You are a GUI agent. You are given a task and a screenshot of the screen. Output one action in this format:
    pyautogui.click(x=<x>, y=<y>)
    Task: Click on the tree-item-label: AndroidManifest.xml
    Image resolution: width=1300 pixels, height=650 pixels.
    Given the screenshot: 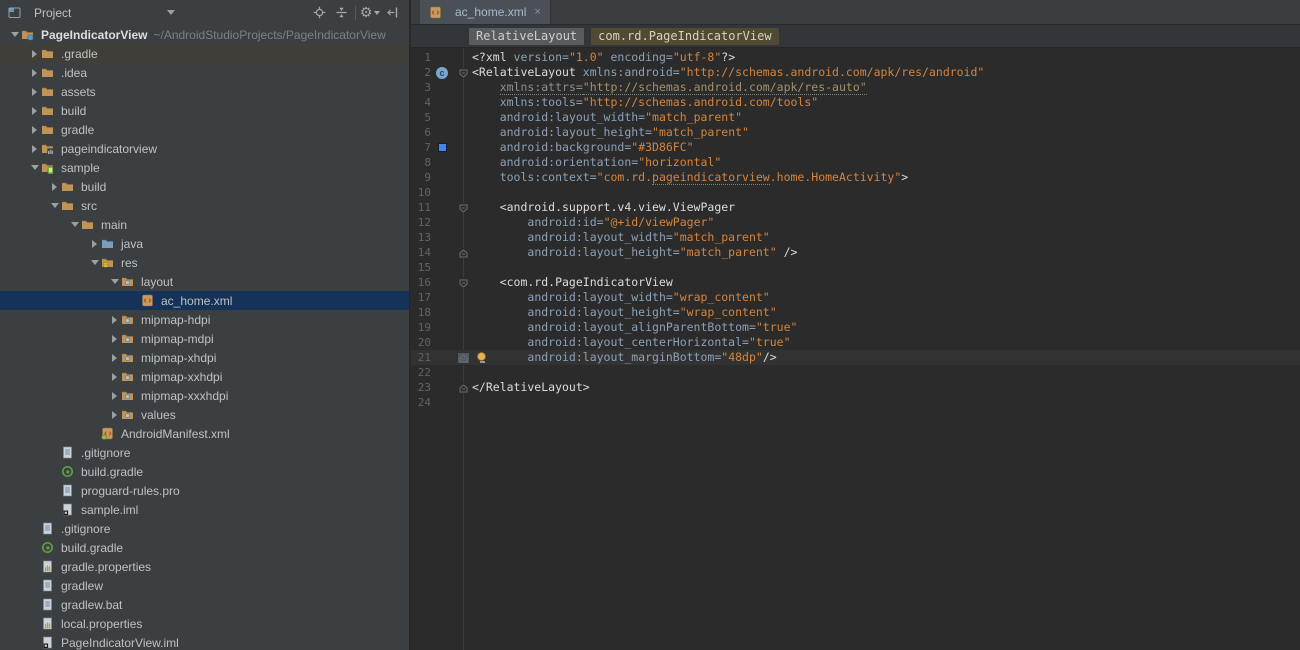 What is the action you would take?
    pyautogui.click(x=175, y=433)
    